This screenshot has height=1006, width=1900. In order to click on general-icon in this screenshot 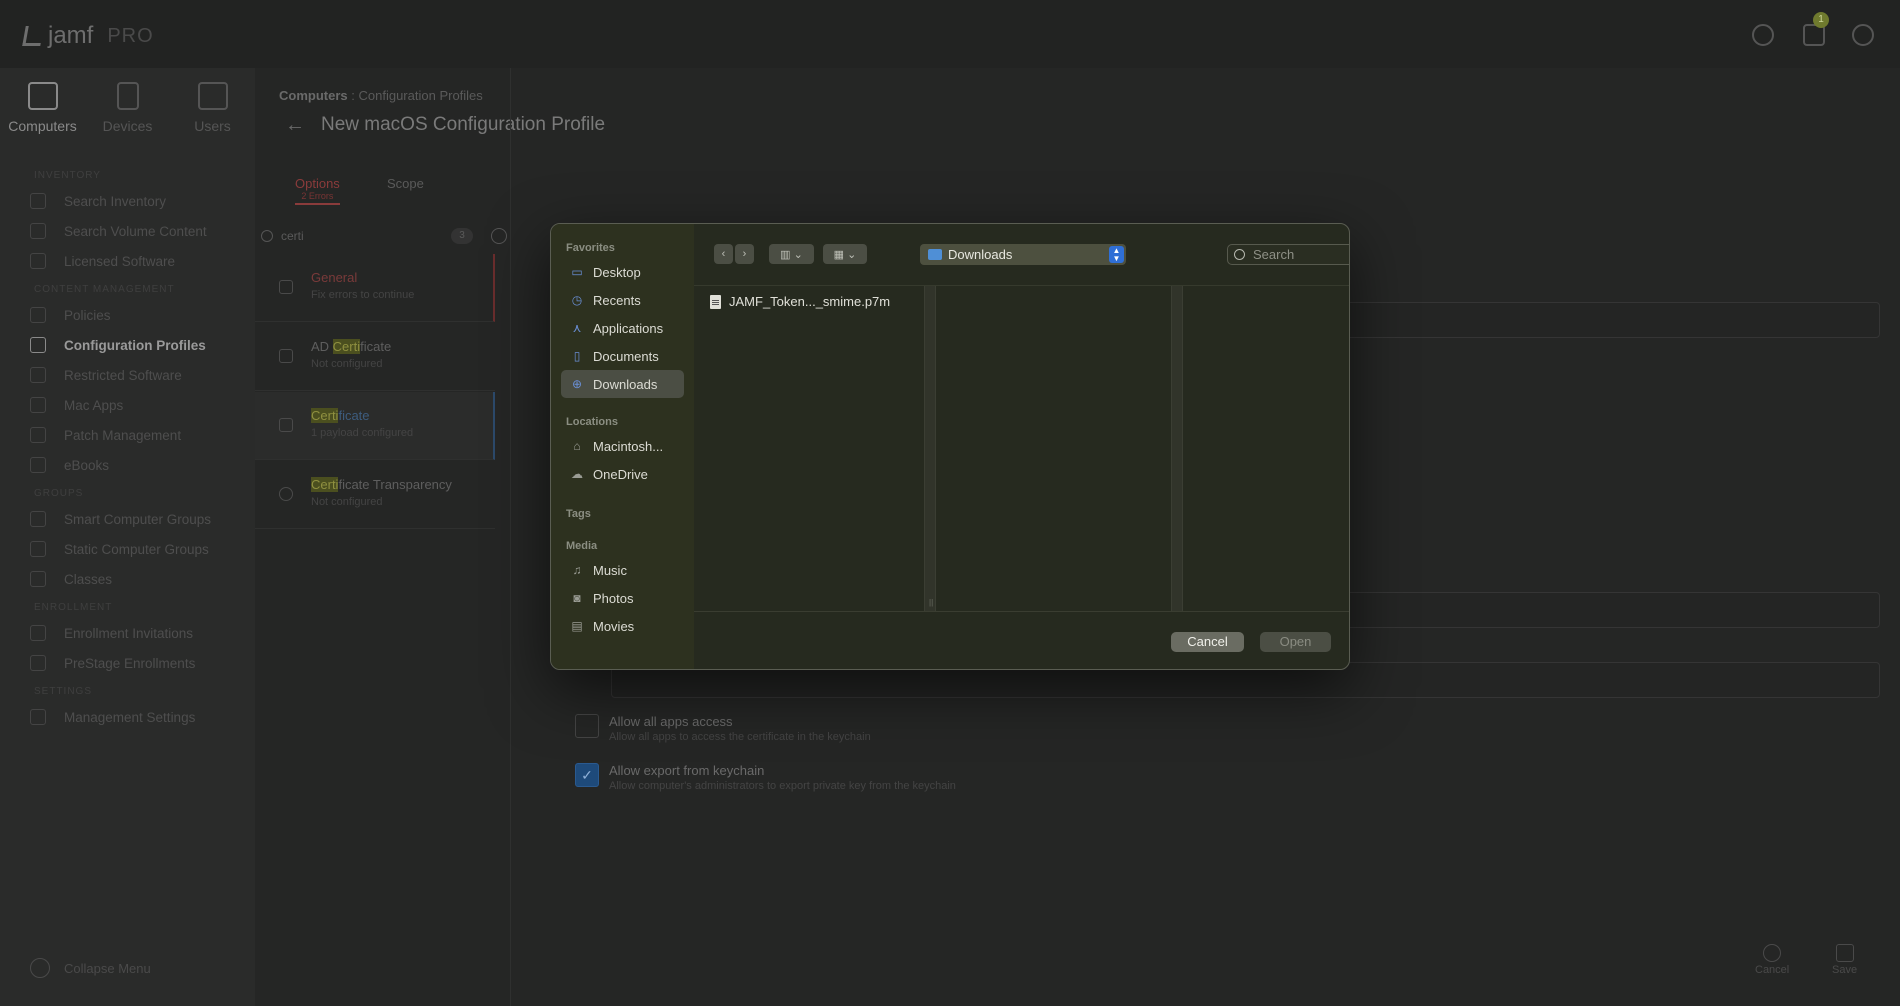, I will do `click(286, 287)`.